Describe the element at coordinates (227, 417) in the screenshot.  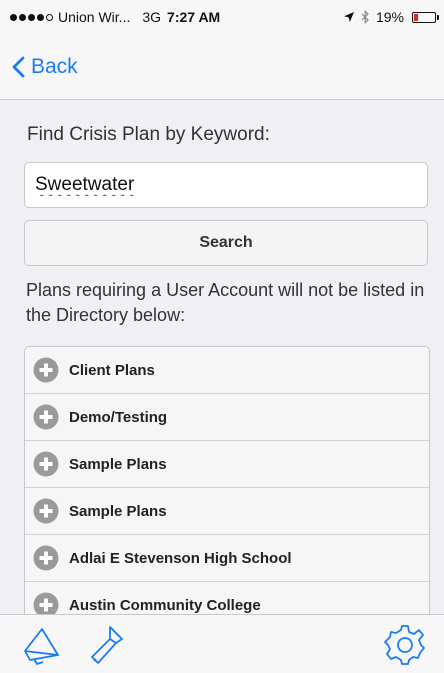
I see `plan-list-item: Demo/Testing` at that location.